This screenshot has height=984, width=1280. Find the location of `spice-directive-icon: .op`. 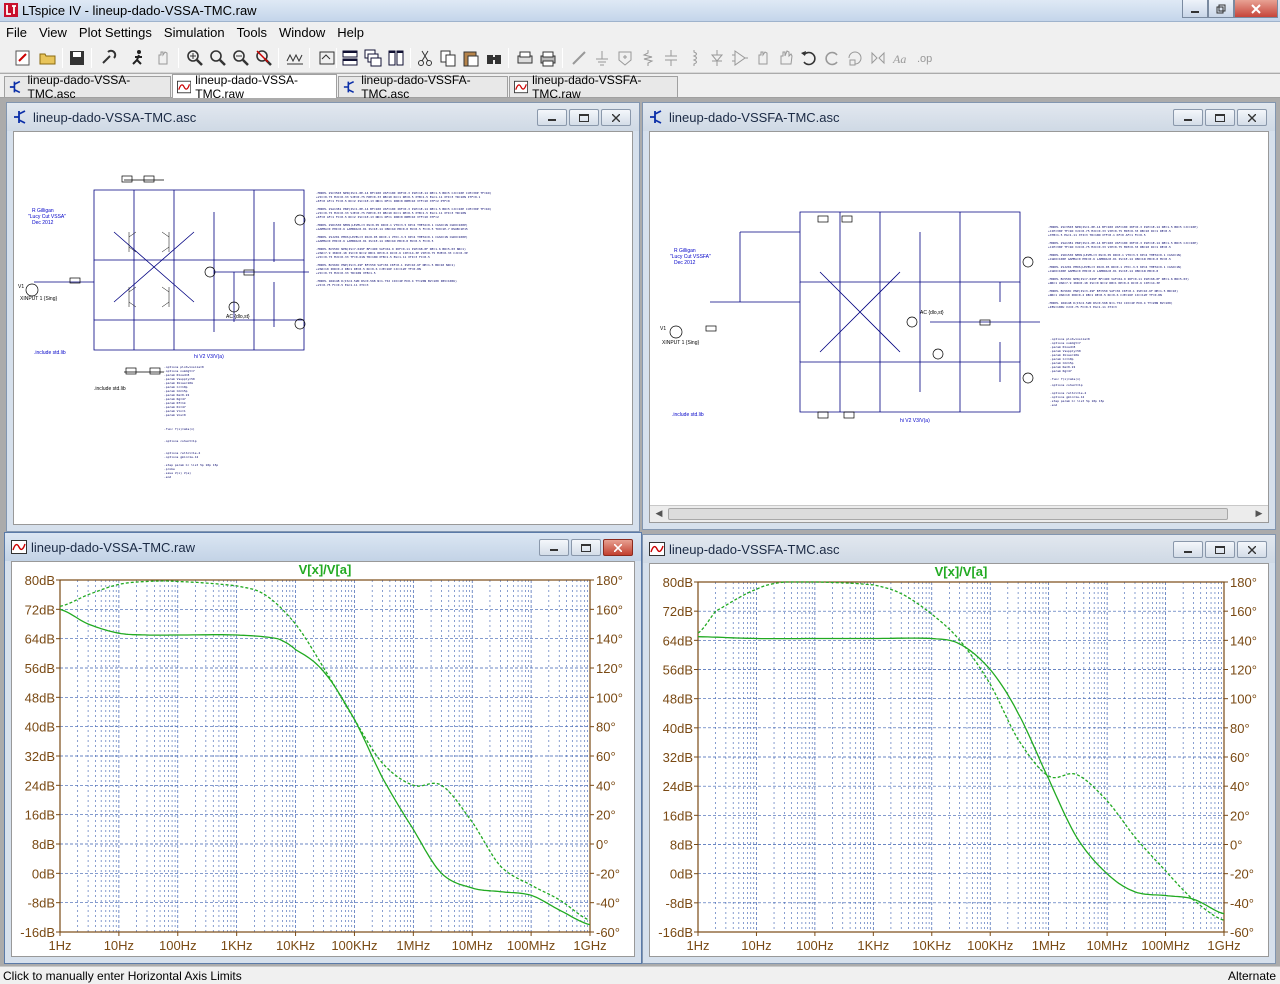

spice-directive-icon: .op is located at coordinates (924, 58).